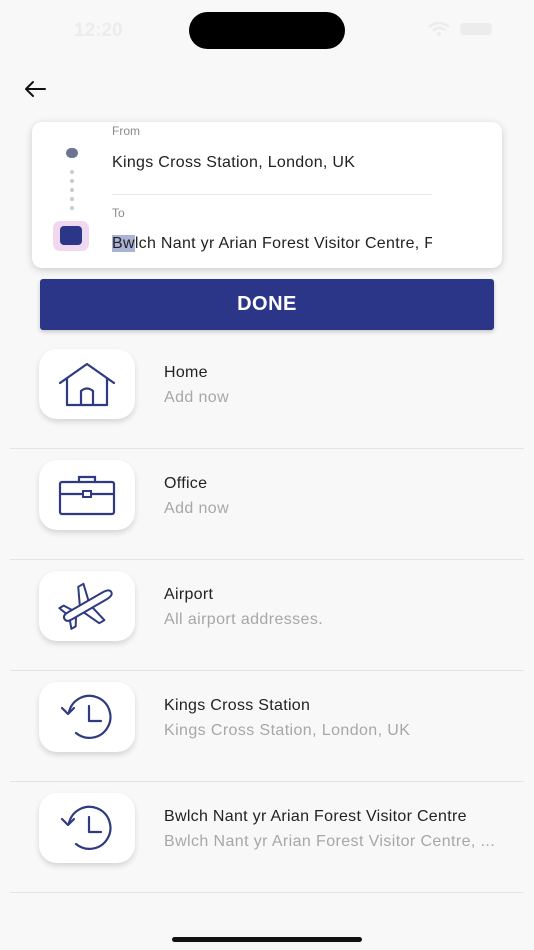 The image size is (534, 950). I want to click on wifi-icon, so click(439, 29).